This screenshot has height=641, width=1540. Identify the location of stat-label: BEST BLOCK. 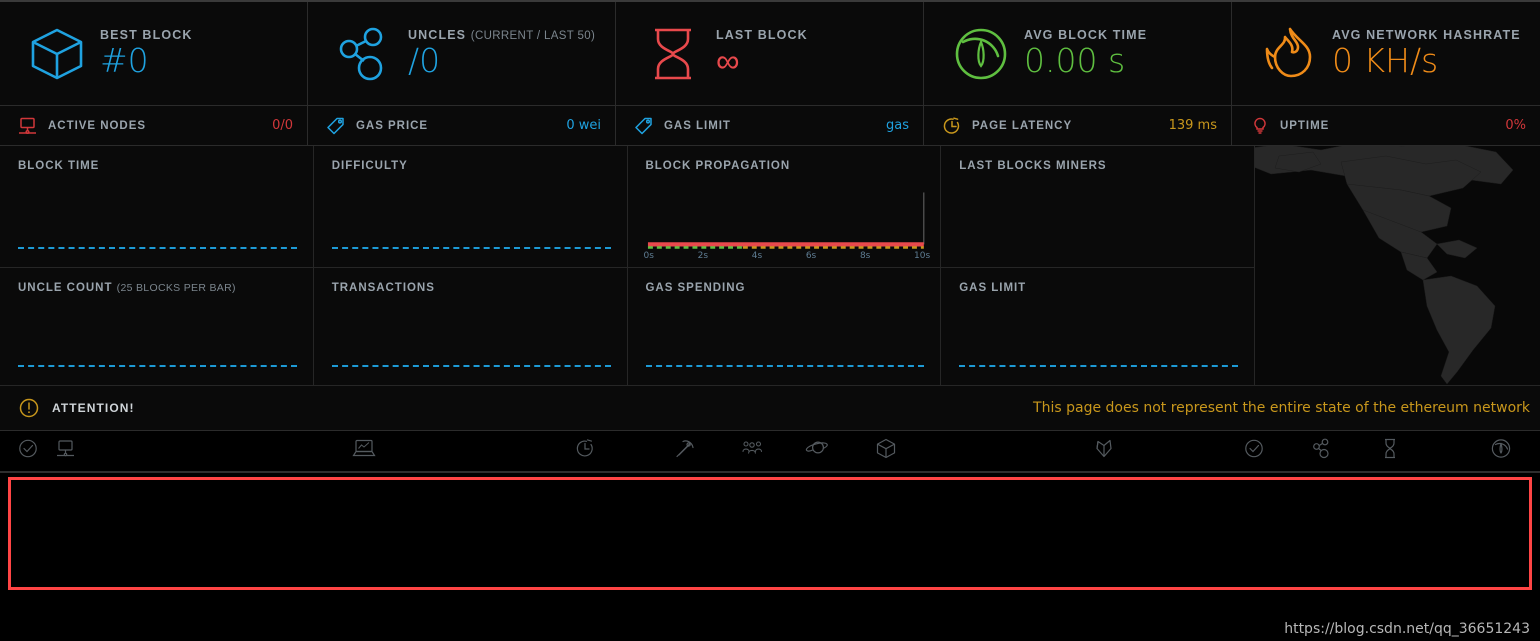
(146, 35).